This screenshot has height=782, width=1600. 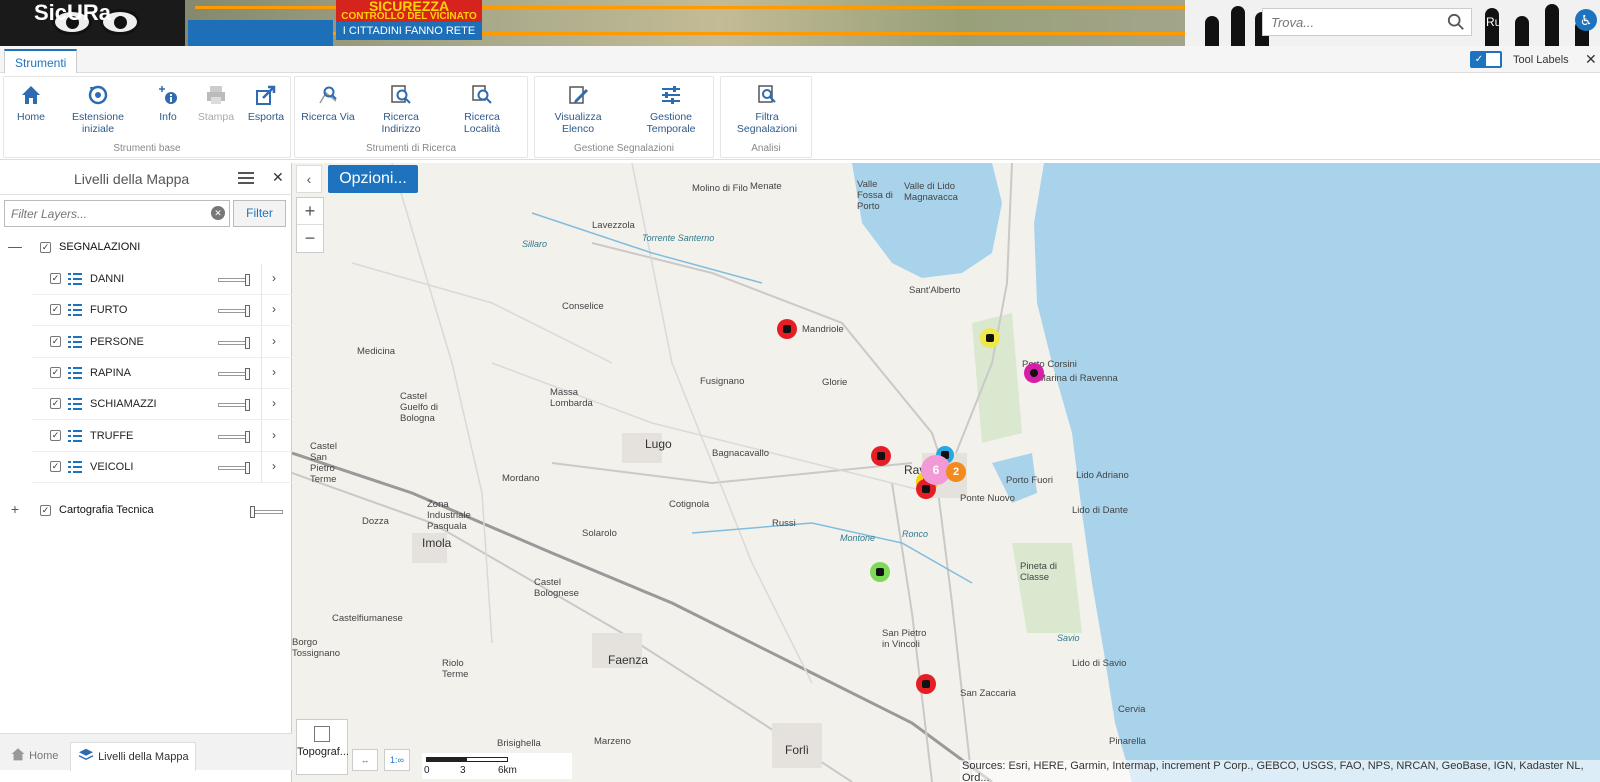 What do you see at coordinates (1456, 22) in the screenshot?
I see `search-icon` at bounding box center [1456, 22].